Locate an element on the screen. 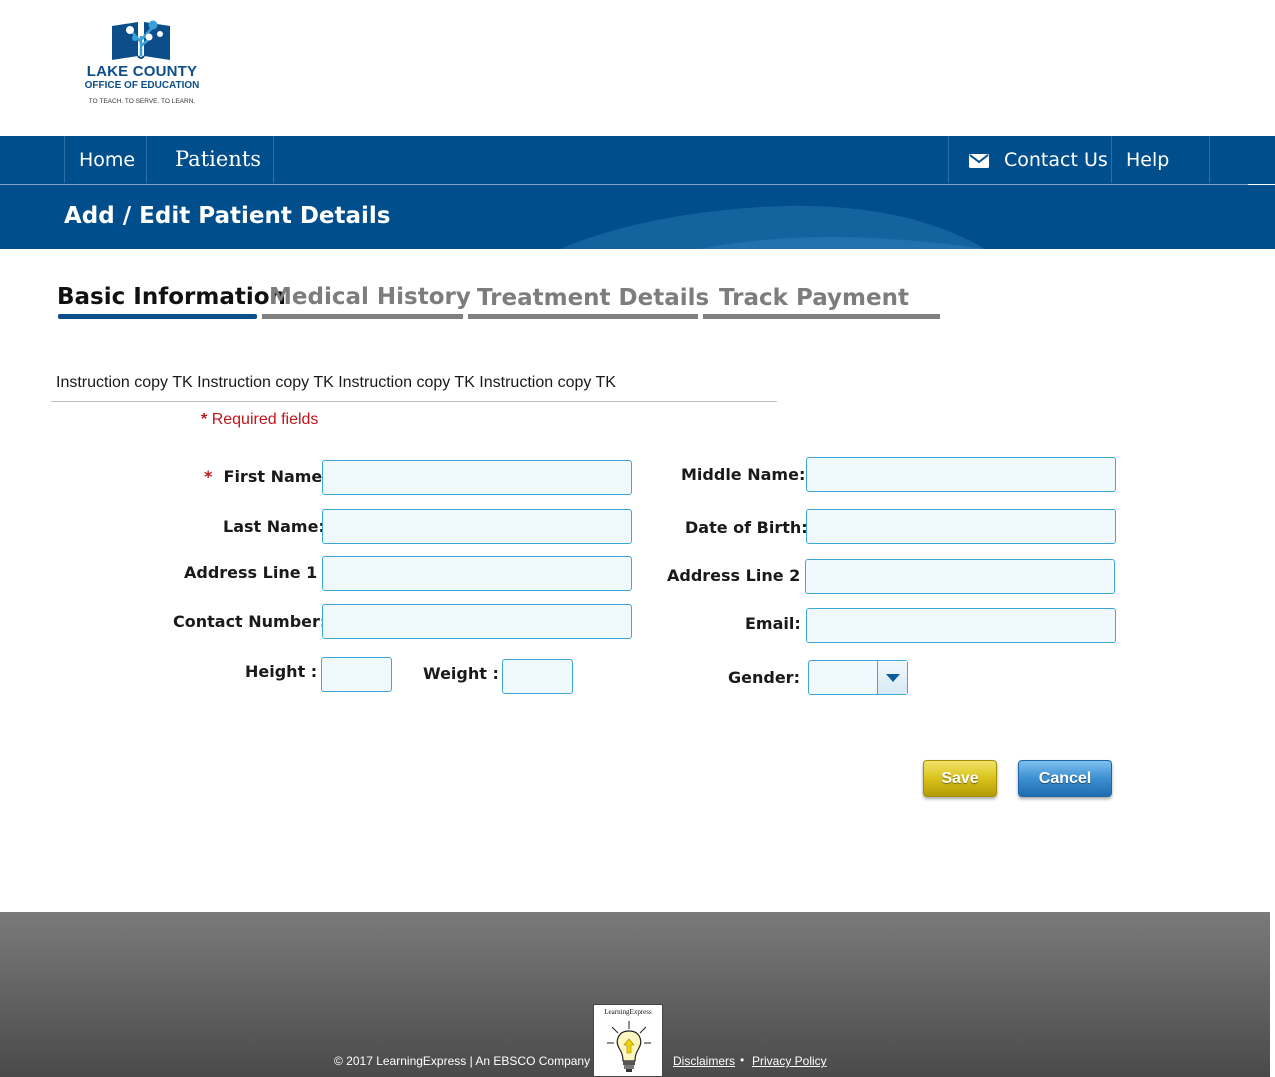  required-fields-note: * Required fields is located at coordinates (259, 420).